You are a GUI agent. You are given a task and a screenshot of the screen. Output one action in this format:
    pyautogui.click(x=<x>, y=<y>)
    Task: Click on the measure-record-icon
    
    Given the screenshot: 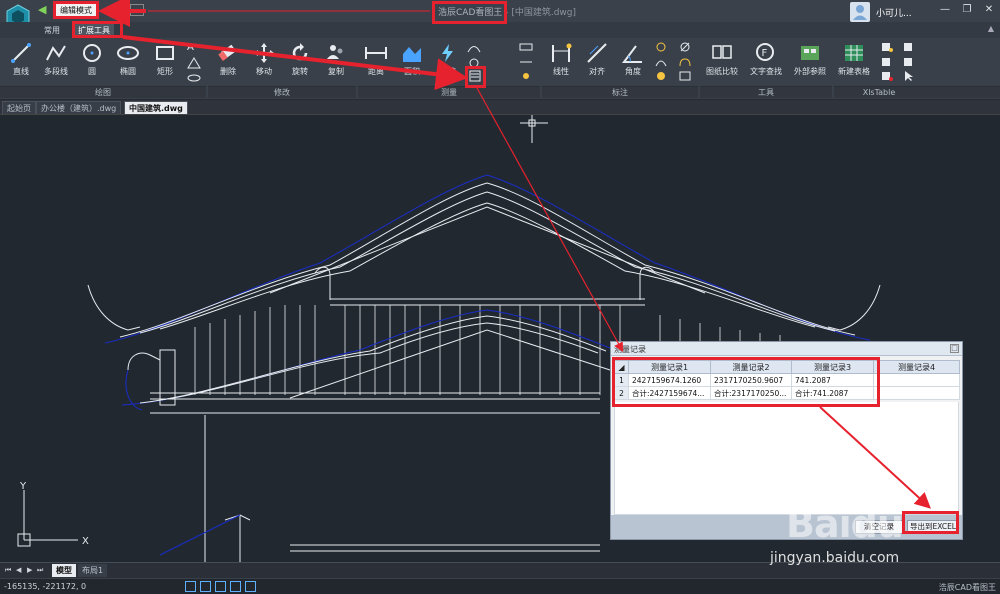 What is the action you would take?
    pyautogui.click(x=476, y=76)
    